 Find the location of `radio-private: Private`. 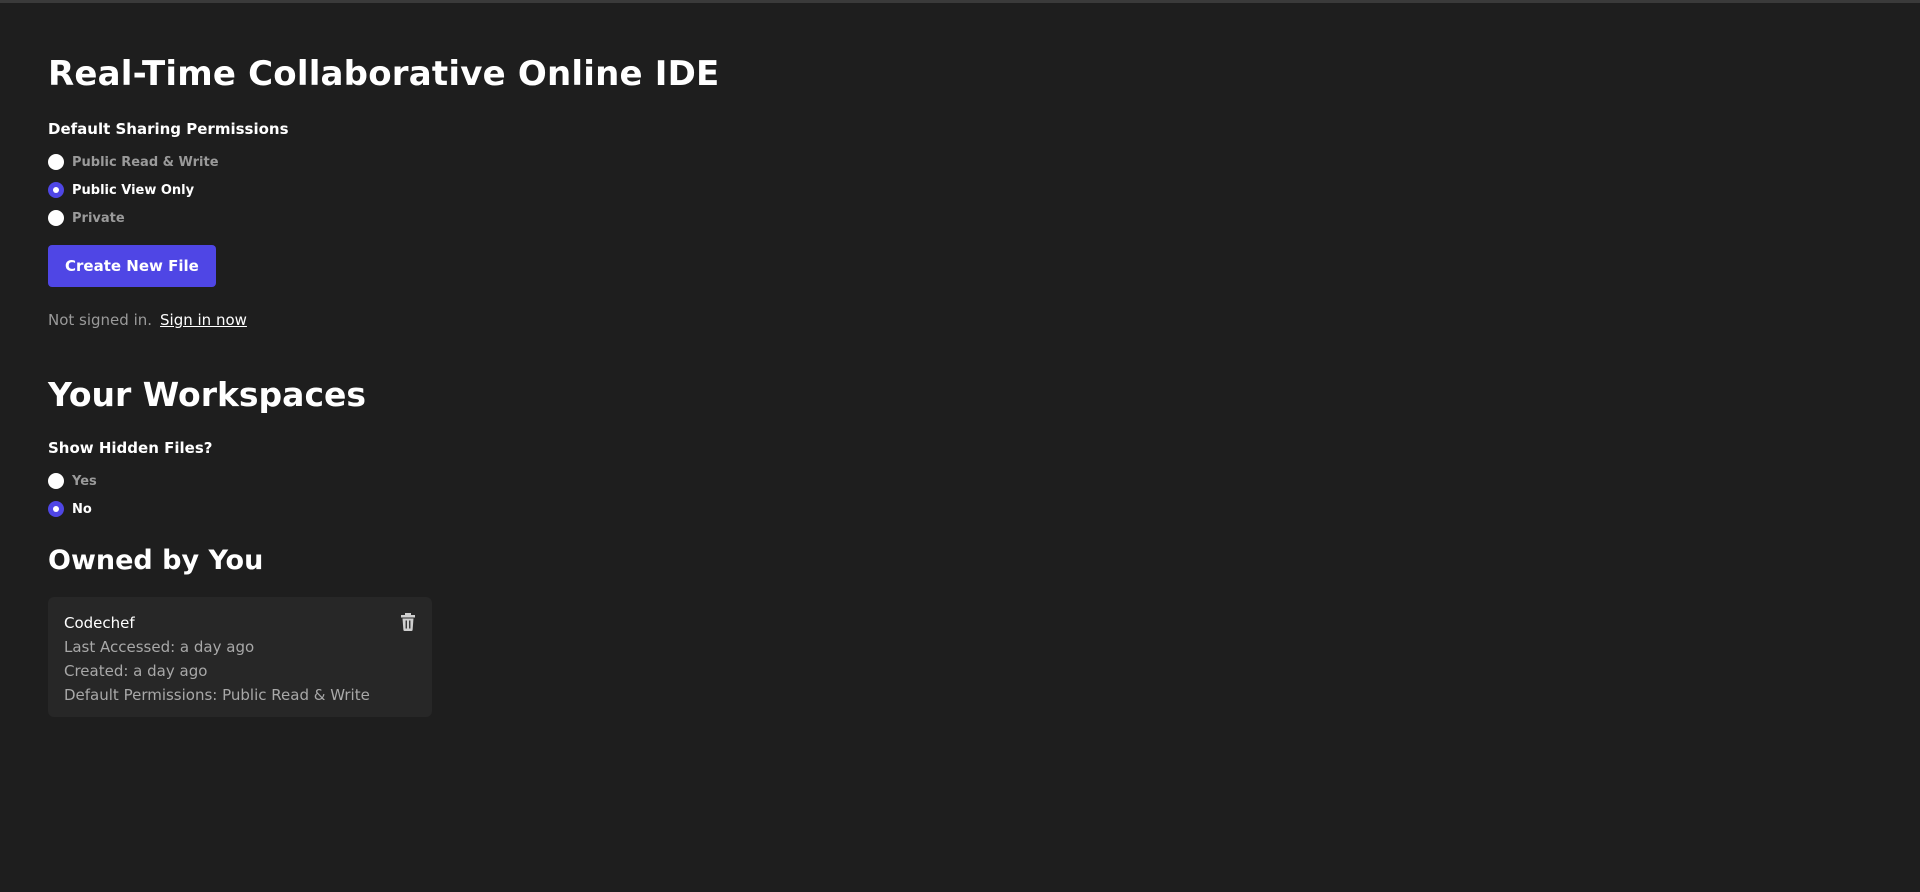

radio-private: Private is located at coordinates (498, 218).